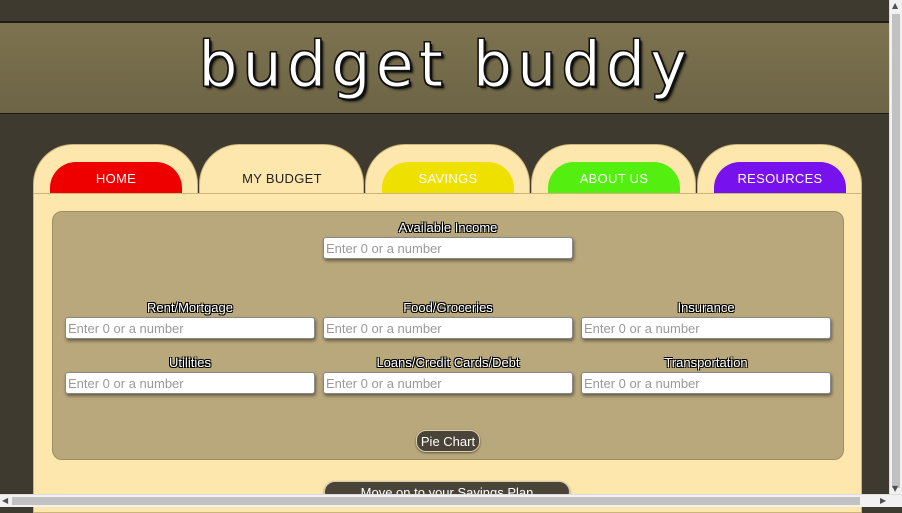  I want to click on tab-about-us: ABOUT US, so click(613, 169).